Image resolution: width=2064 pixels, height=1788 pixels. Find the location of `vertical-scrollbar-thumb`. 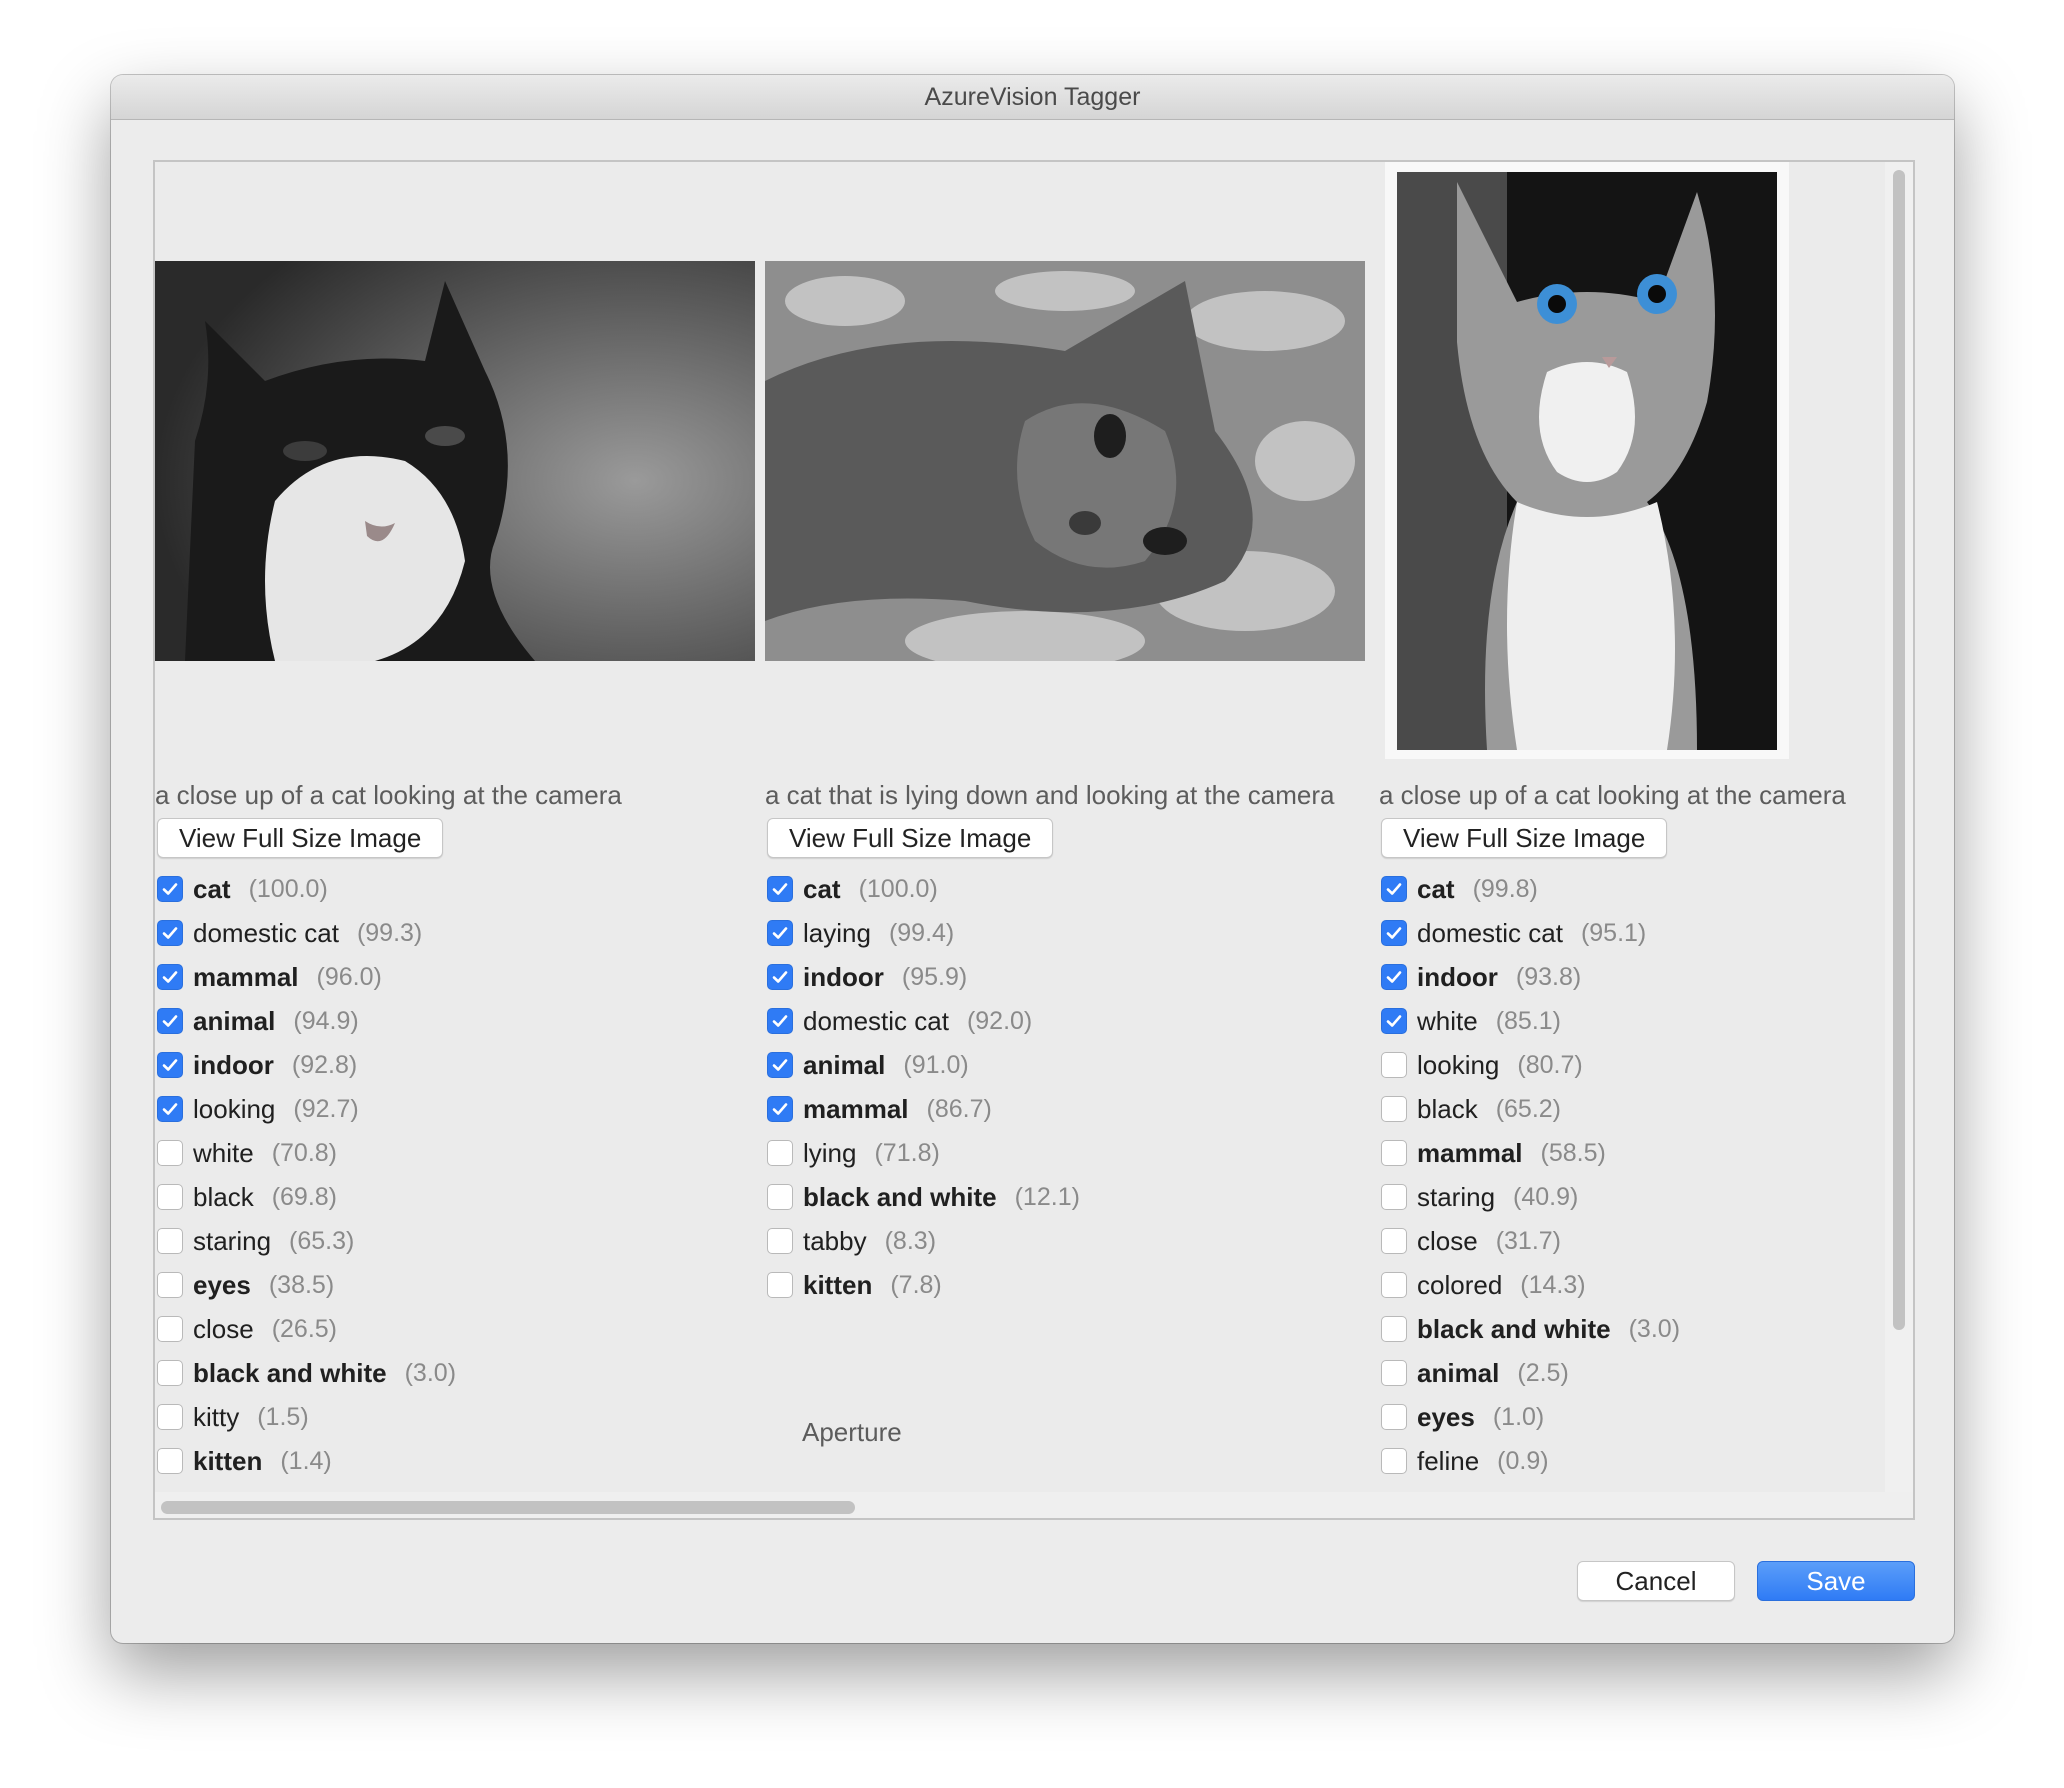

vertical-scrollbar-thumb is located at coordinates (1899, 750).